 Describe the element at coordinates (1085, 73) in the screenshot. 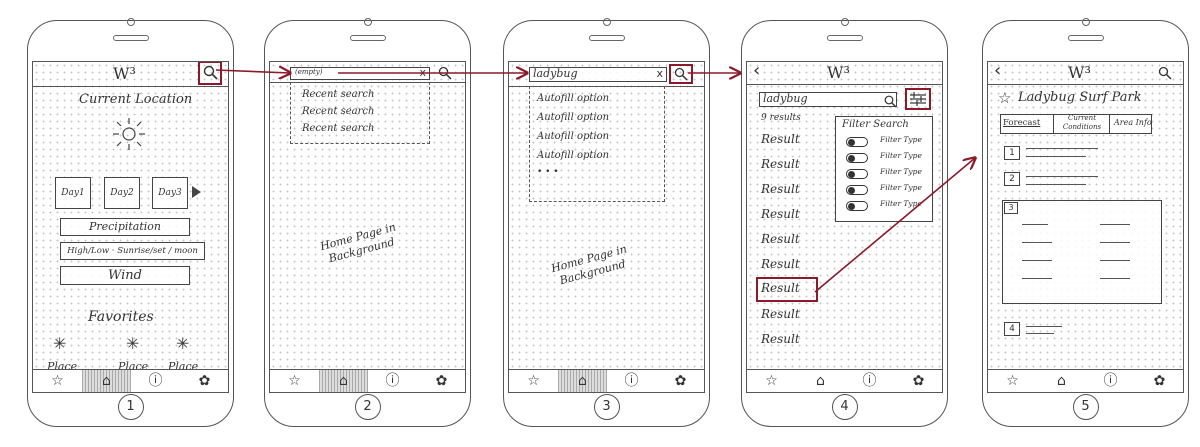

I see `top-bar: ‹ W³` at that location.